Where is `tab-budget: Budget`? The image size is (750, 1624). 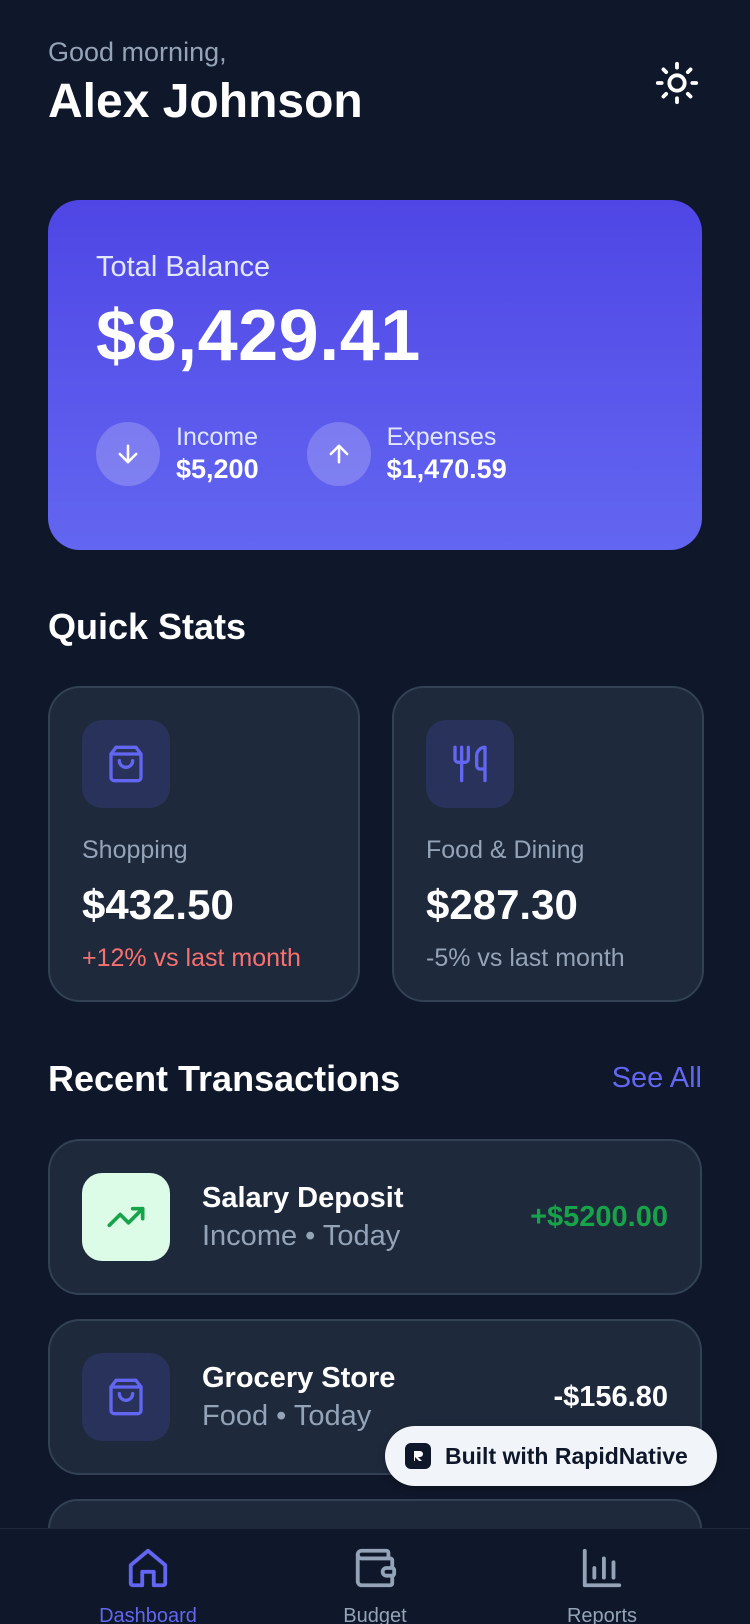 tab-budget: Budget is located at coordinates (375, 1576).